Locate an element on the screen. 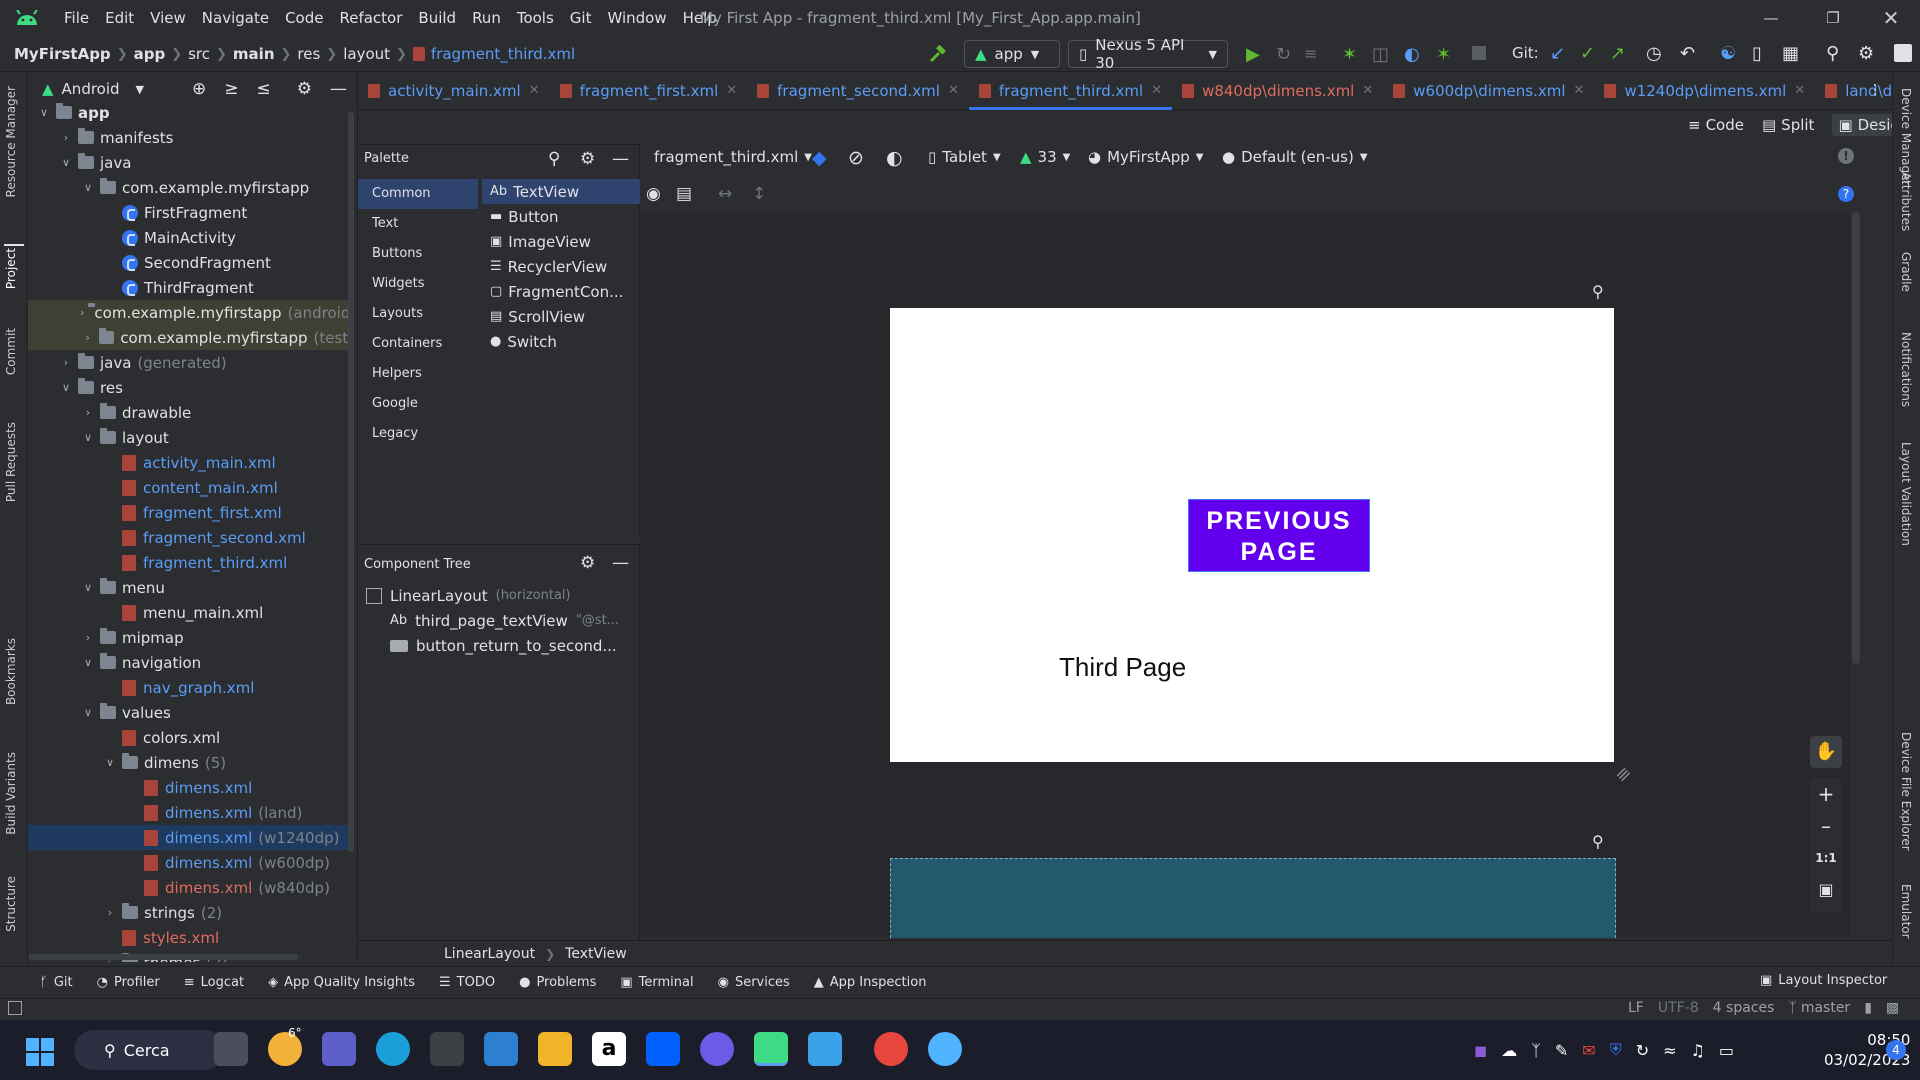 The width and height of the screenshot is (1920, 1080). toolwindow-button: ☰ TODO is located at coordinates (467, 982).